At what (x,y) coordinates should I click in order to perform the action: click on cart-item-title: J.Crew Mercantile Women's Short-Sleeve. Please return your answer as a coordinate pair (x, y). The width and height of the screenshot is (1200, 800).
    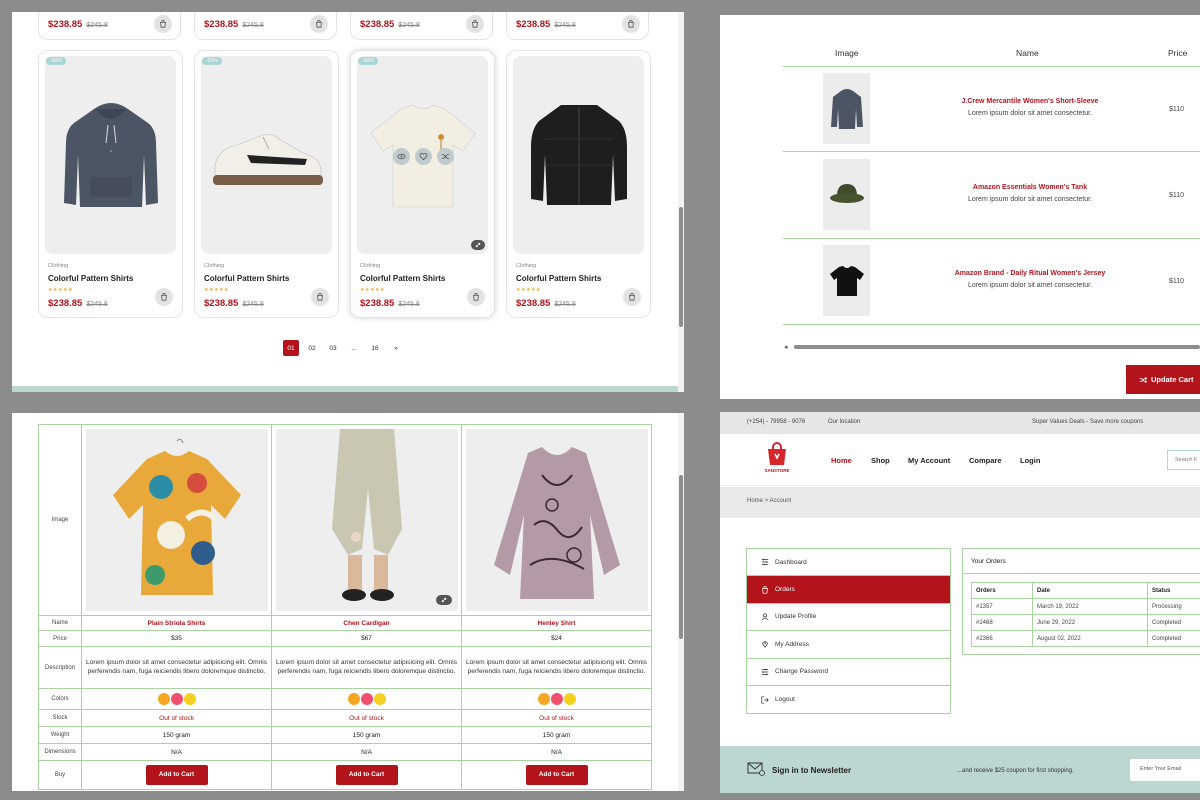
    Looking at the image, I should click on (1030, 101).